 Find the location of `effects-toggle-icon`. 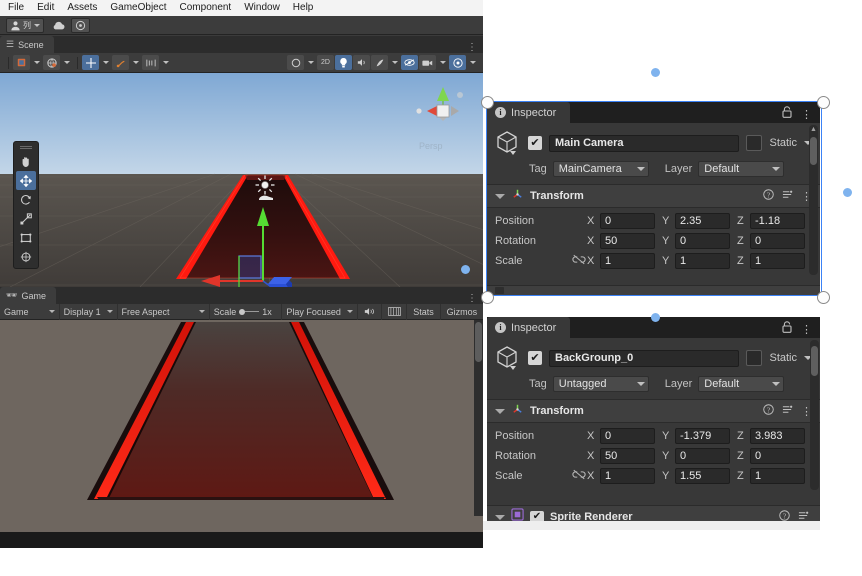

effects-toggle-icon is located at coordinates (379, 62).